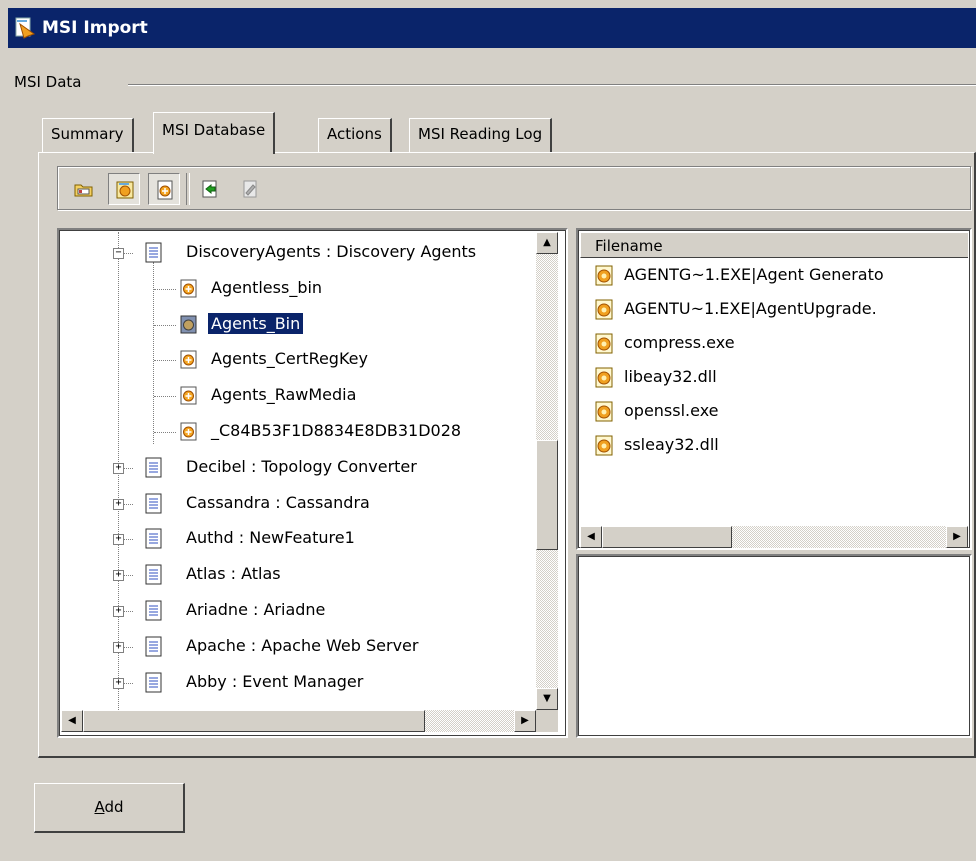  What do you see at coordinates (233, 574) in the screenshot?
I see `tree-item-label: Atlas` at bounding box center [233, 574].